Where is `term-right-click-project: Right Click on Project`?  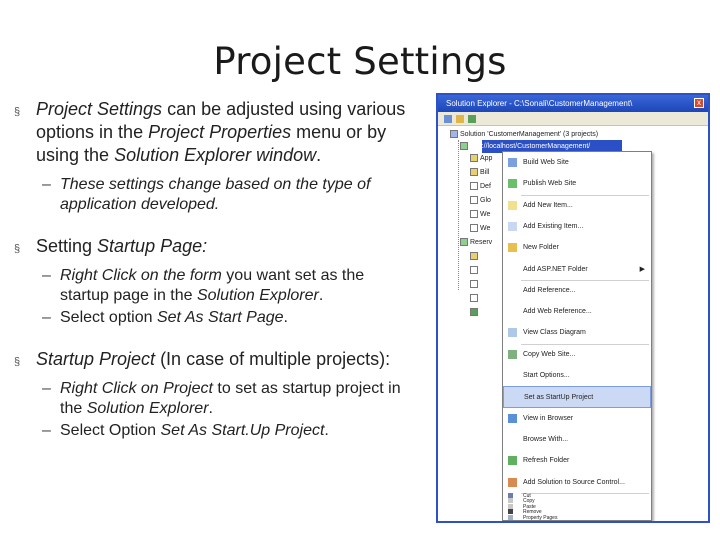
term-right-click-project: Right Click on Project is located at coordinates (136, 388).